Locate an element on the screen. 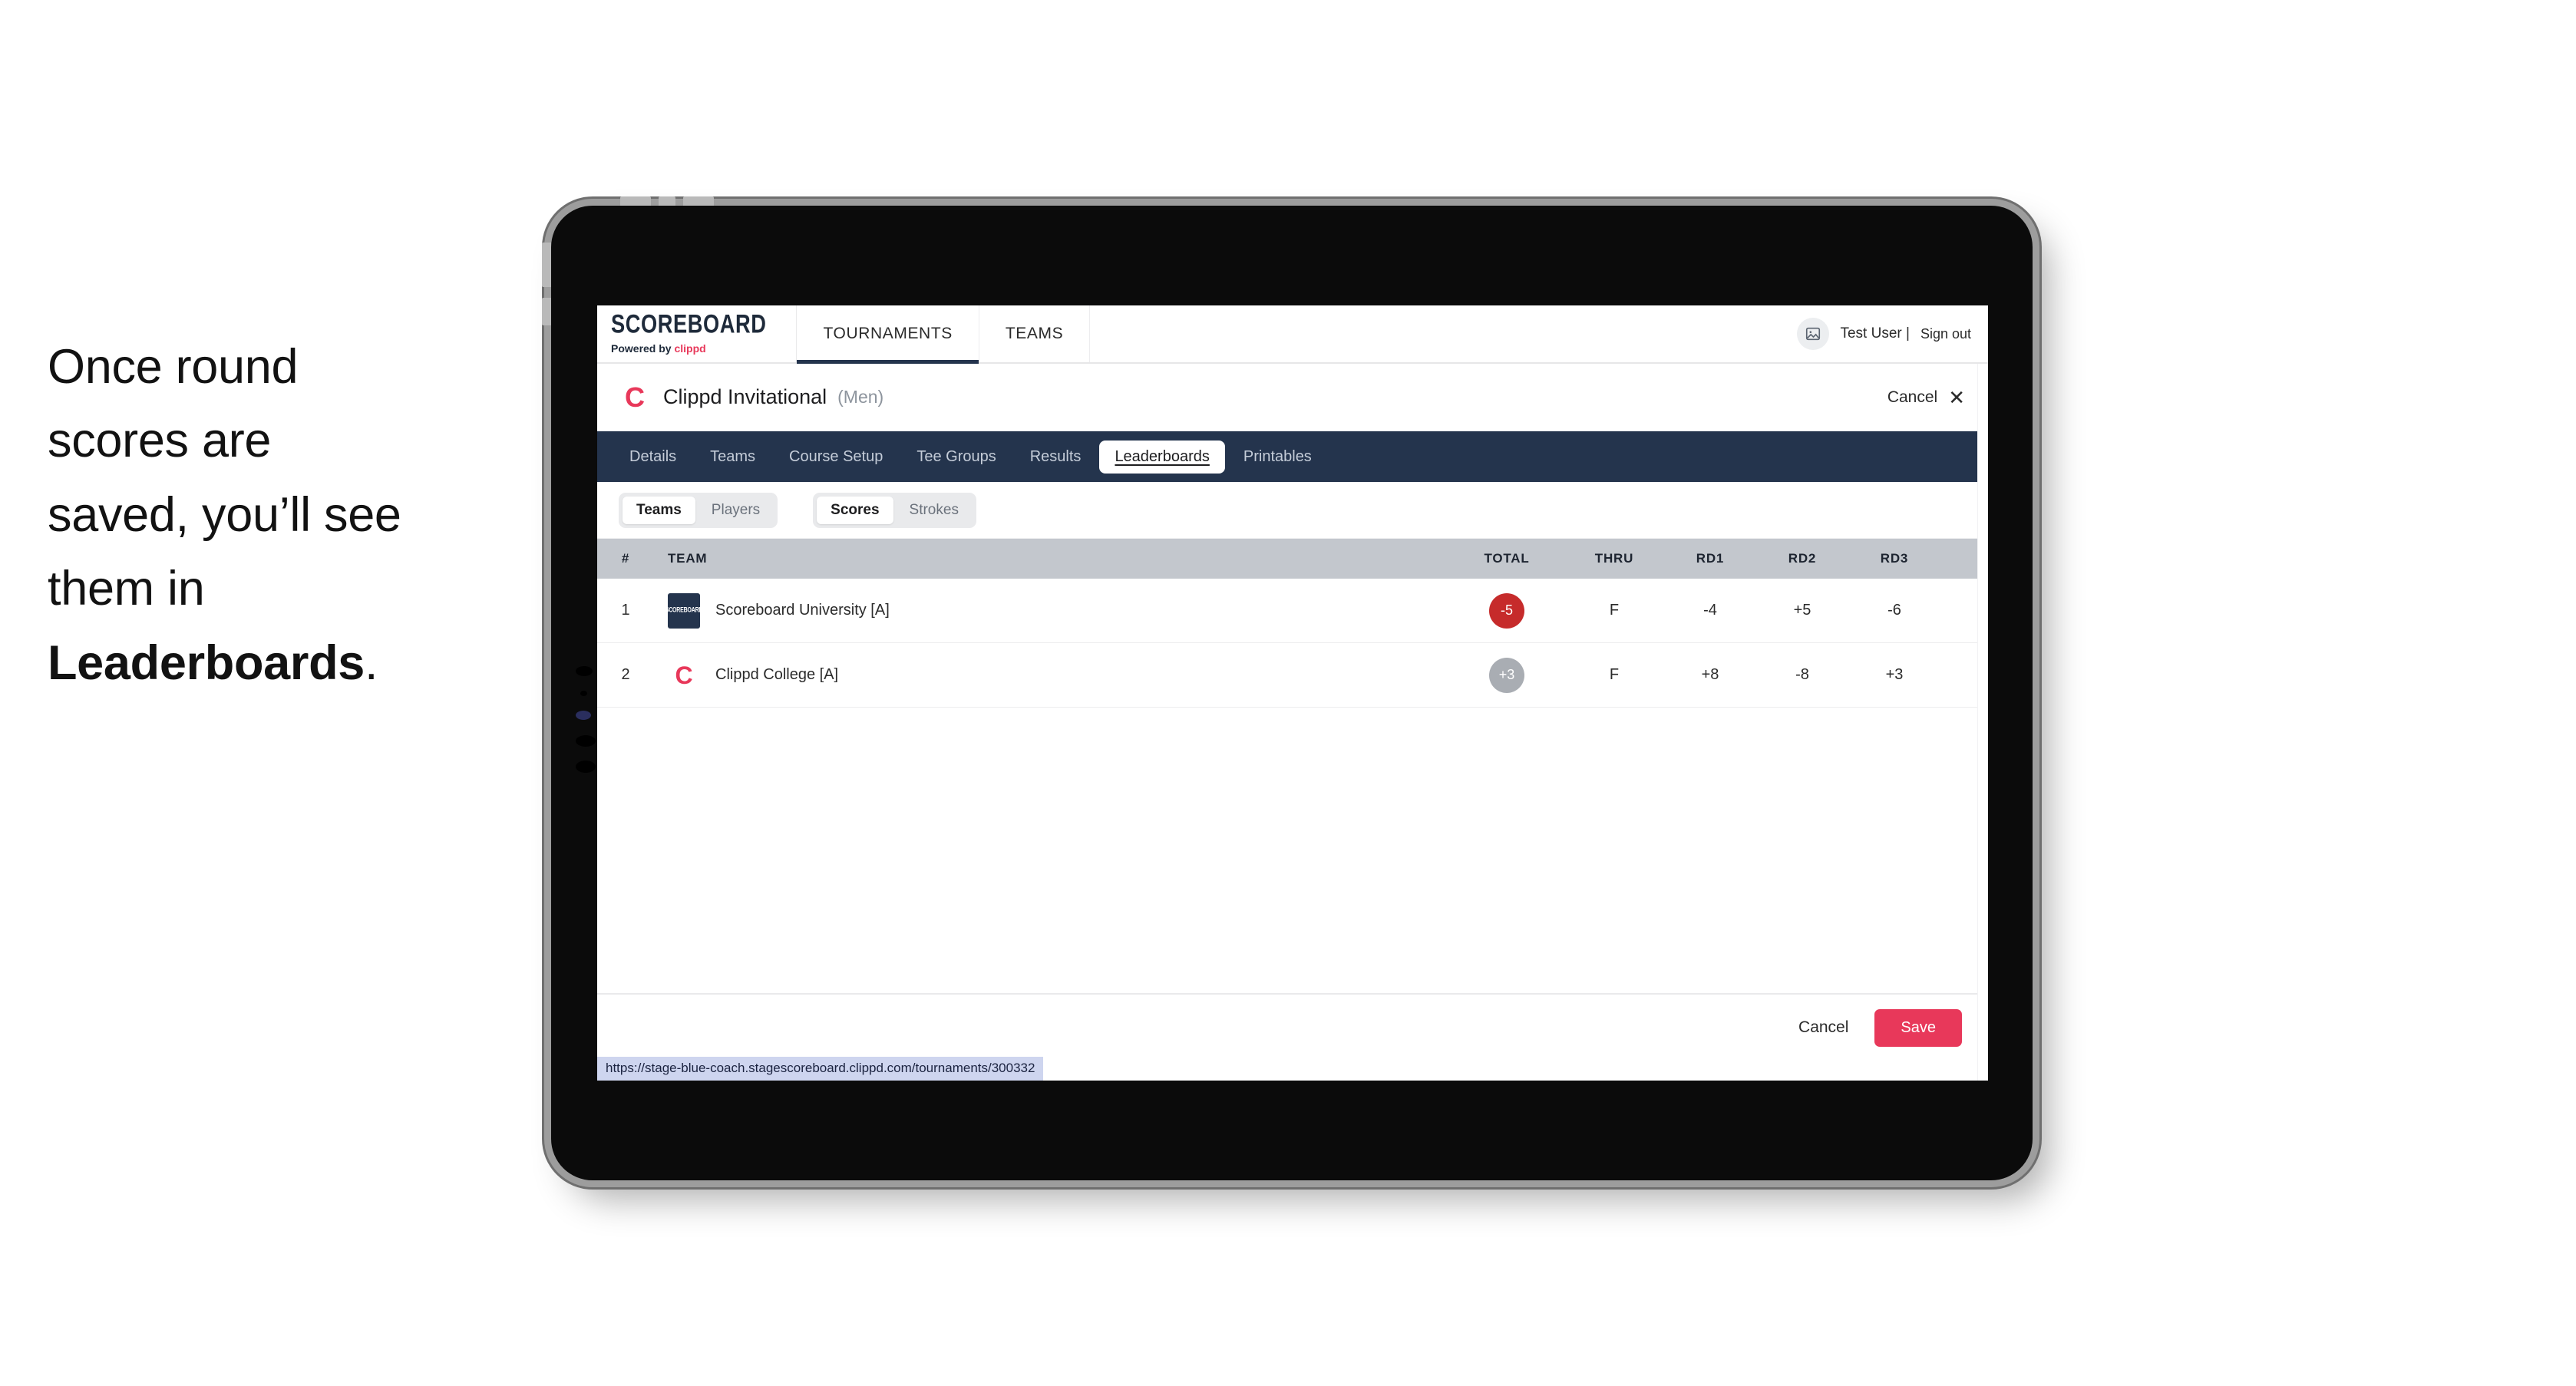  row-team-cell: C Clippd College [A] is located at coordinates (1051, 675).